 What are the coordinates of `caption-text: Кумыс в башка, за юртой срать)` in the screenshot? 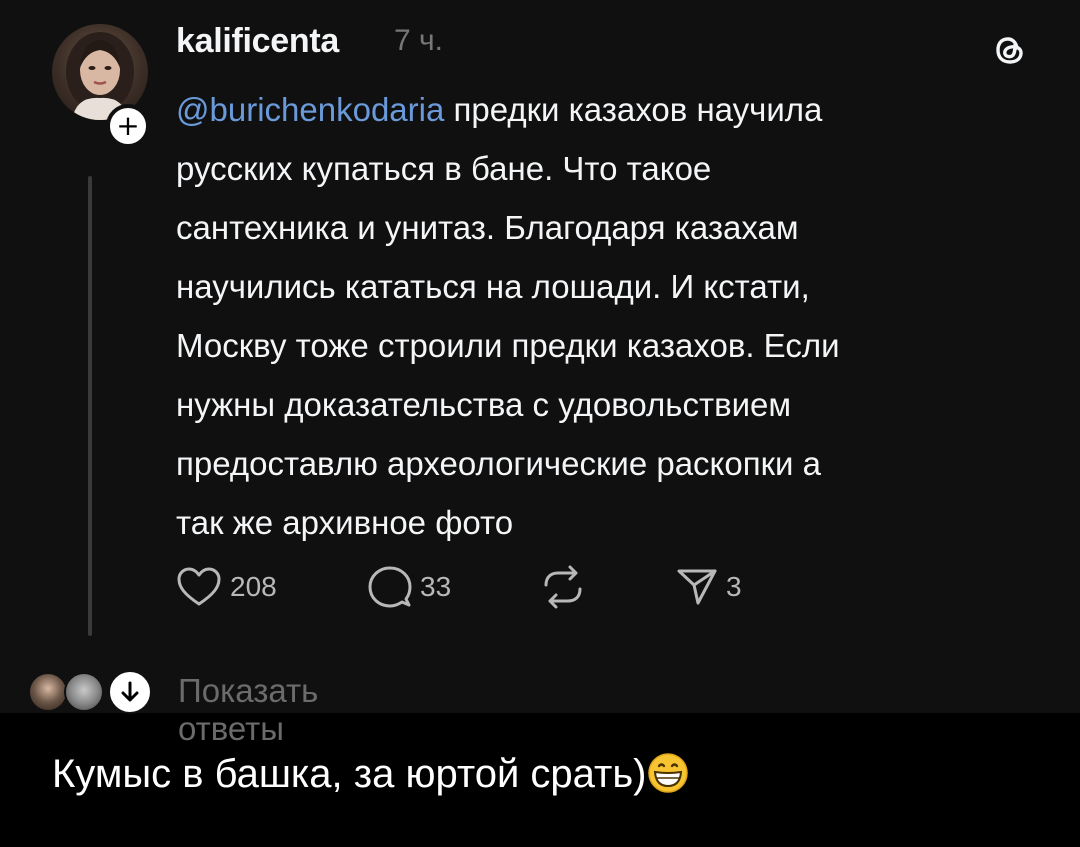 It's located at (349, 774).